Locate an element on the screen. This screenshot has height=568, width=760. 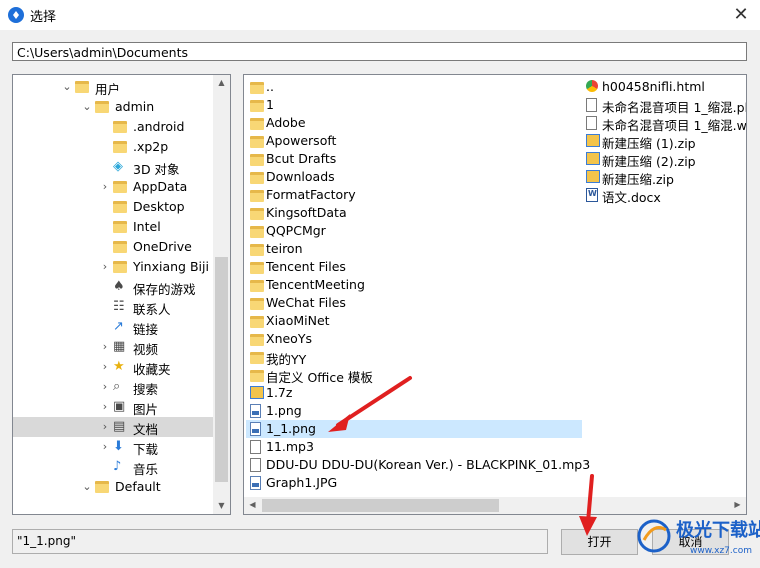
tree-item: ☷ 联系人 is located at coordinates (113, 307).